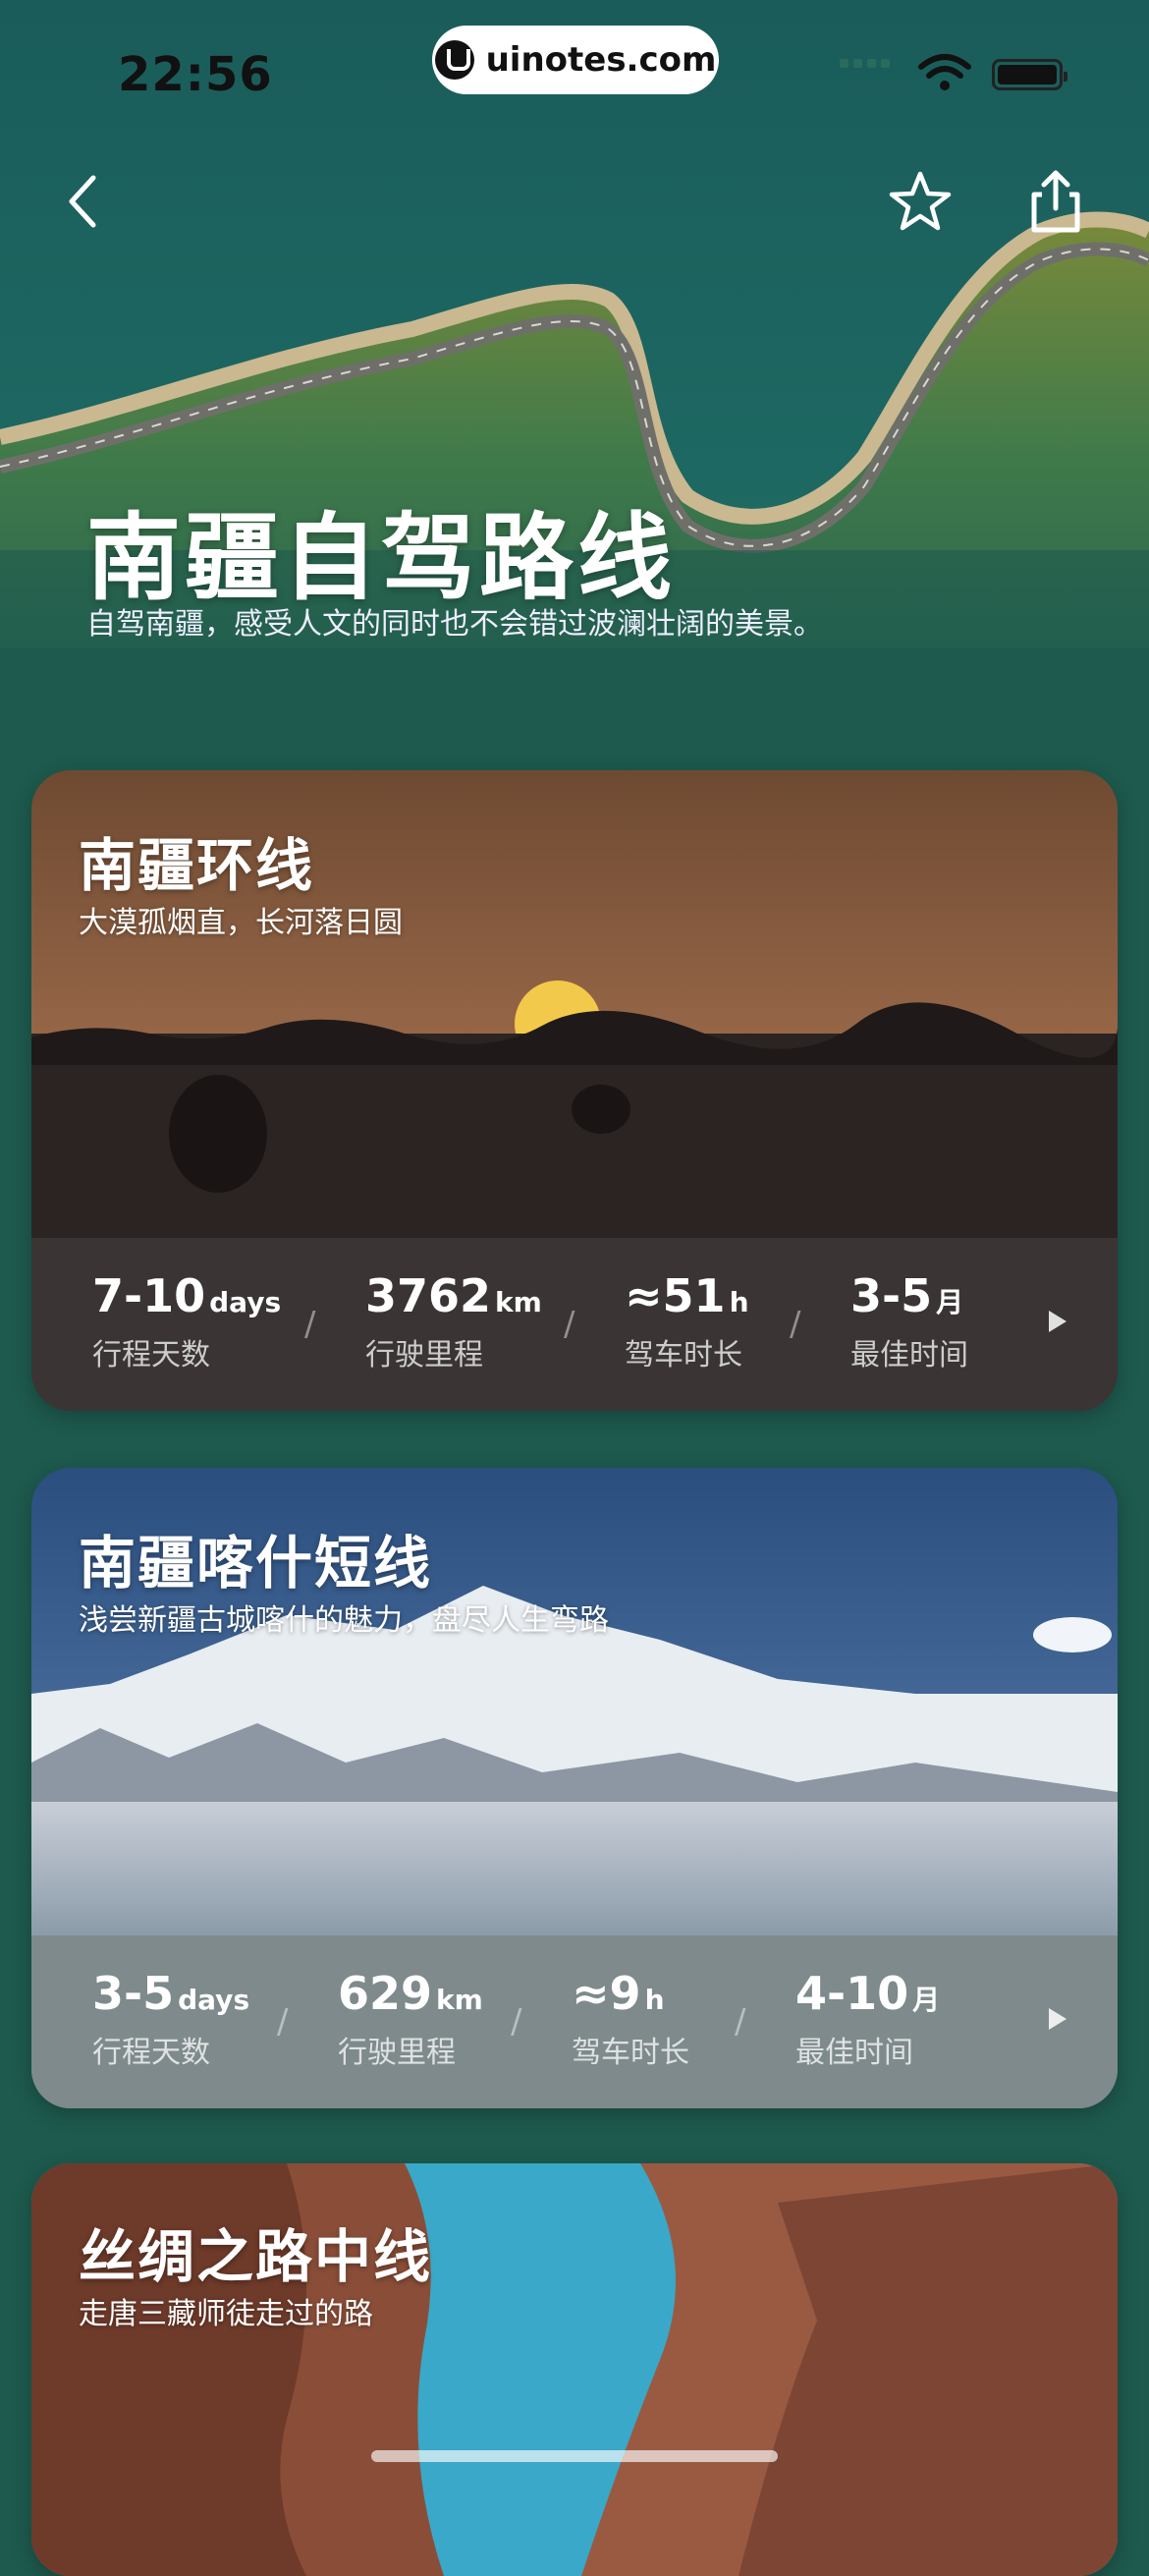  I want to click on share-button, so click(1055, 201).